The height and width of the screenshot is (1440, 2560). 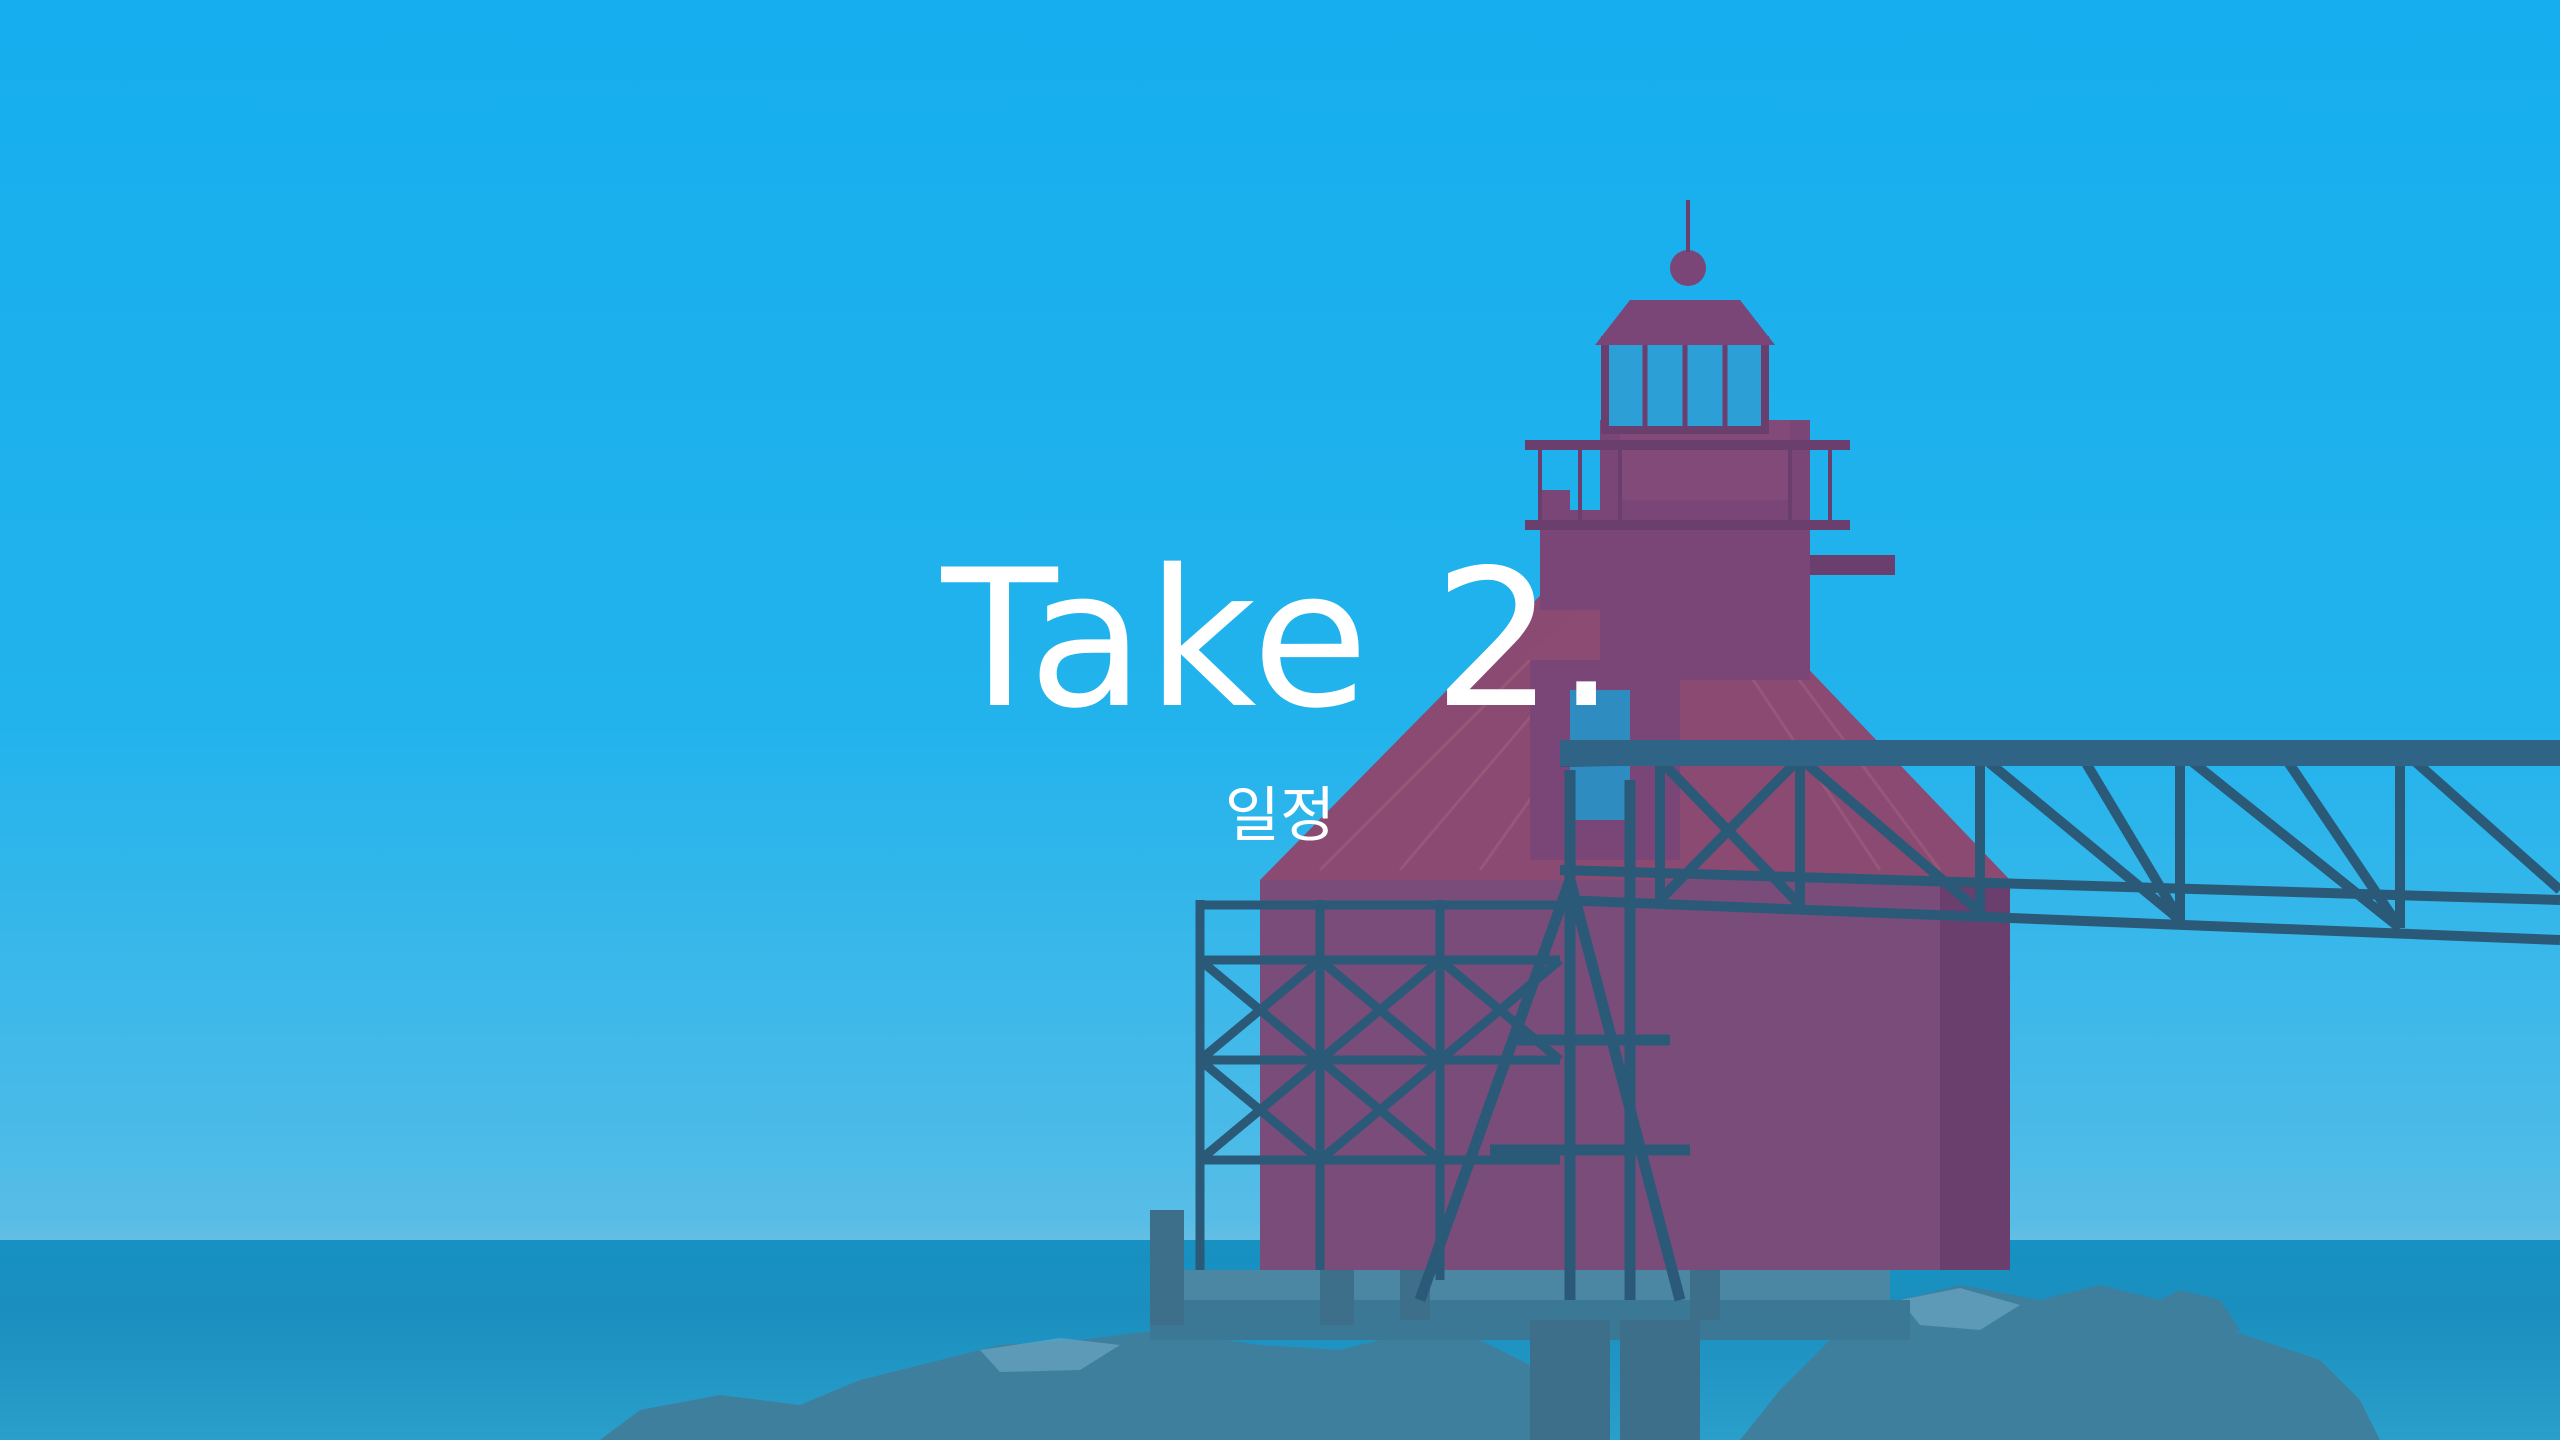 I want to click on slide-subtitle: 일정, so click(x=1280, y=816).